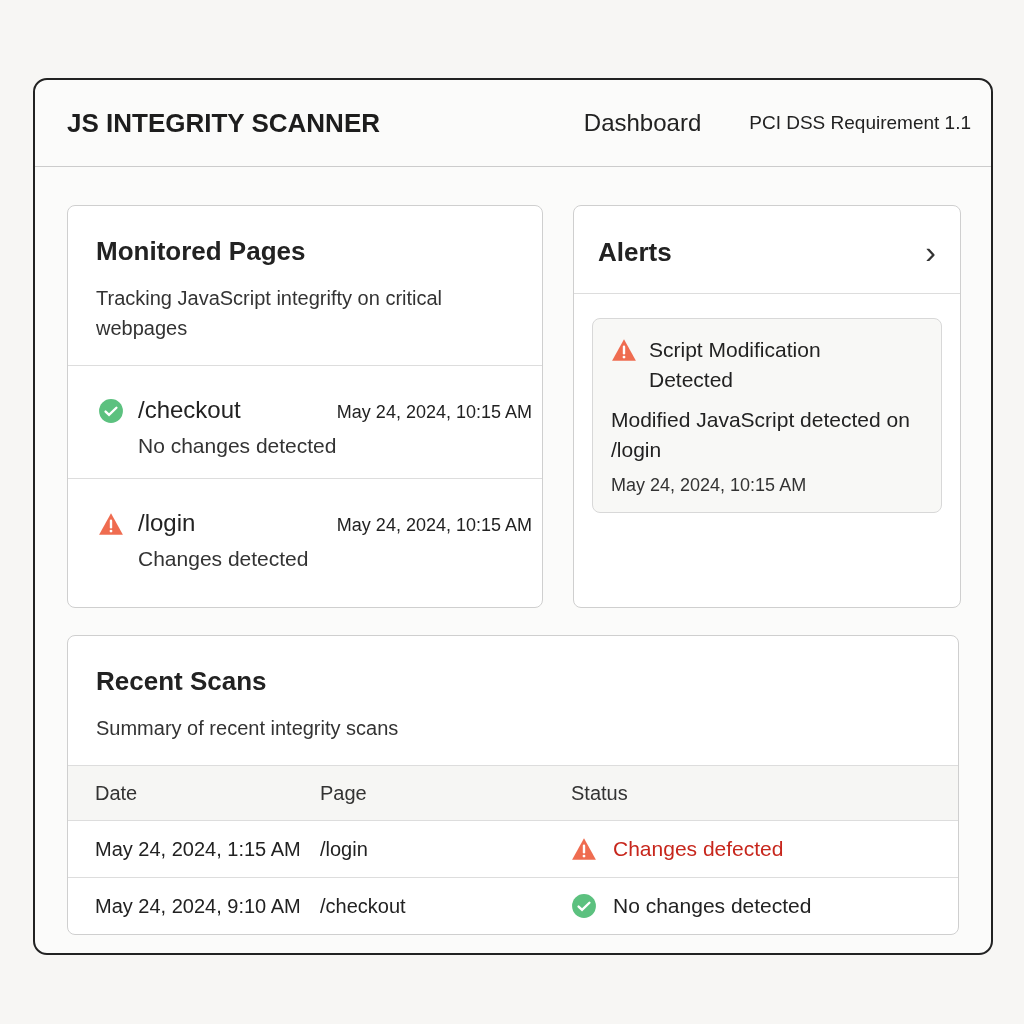 The image size is (1024, 1024). Describe the element at coordinates (642, 123) in the screenshot. I see `dashboard-link: Dashboard` at that location.